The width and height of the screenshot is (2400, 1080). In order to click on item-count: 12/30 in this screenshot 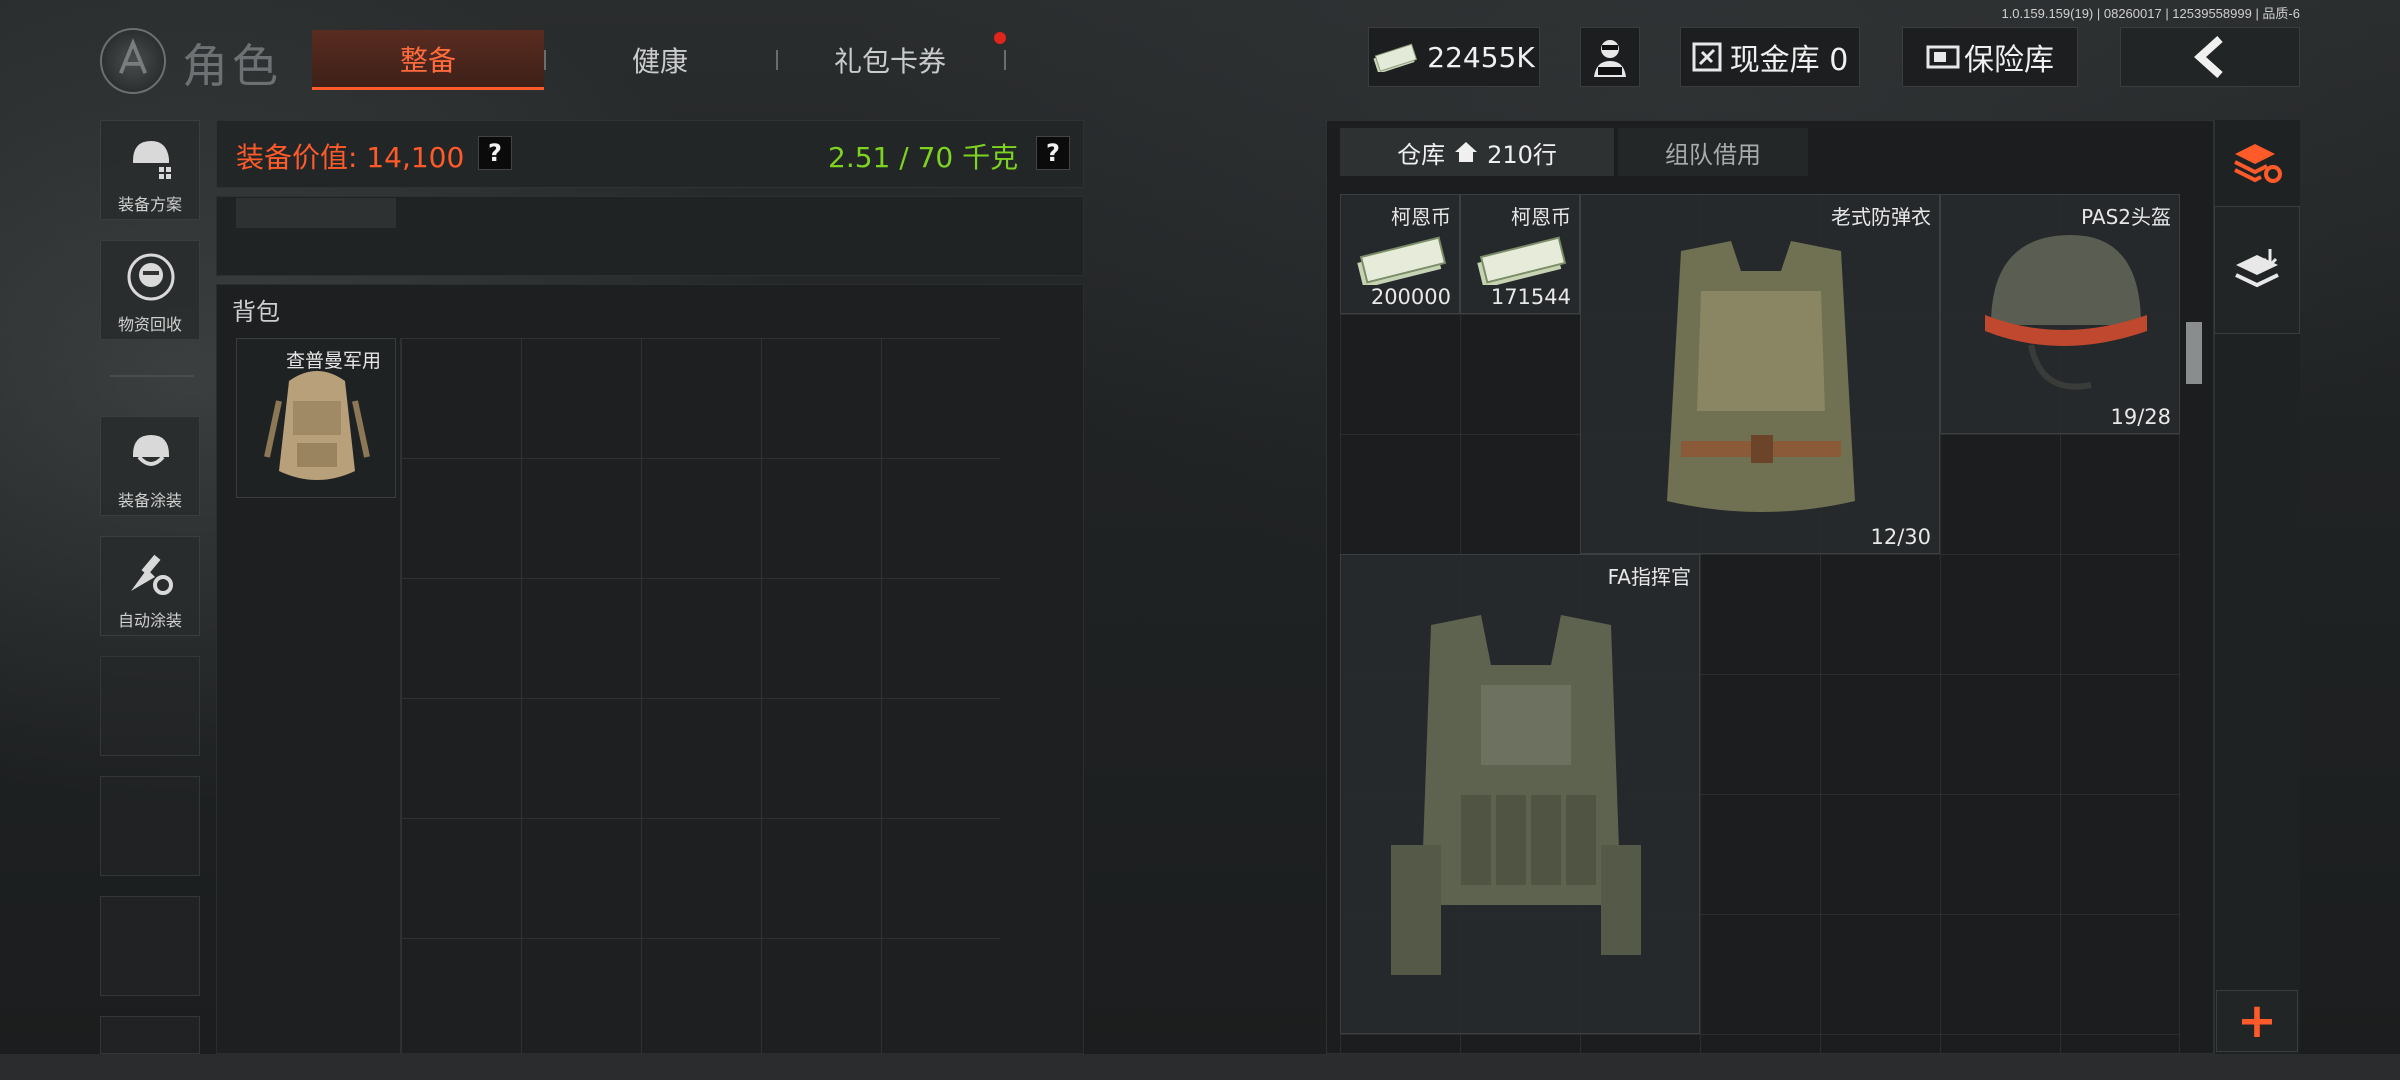, I will do `click(1900, 537)`.